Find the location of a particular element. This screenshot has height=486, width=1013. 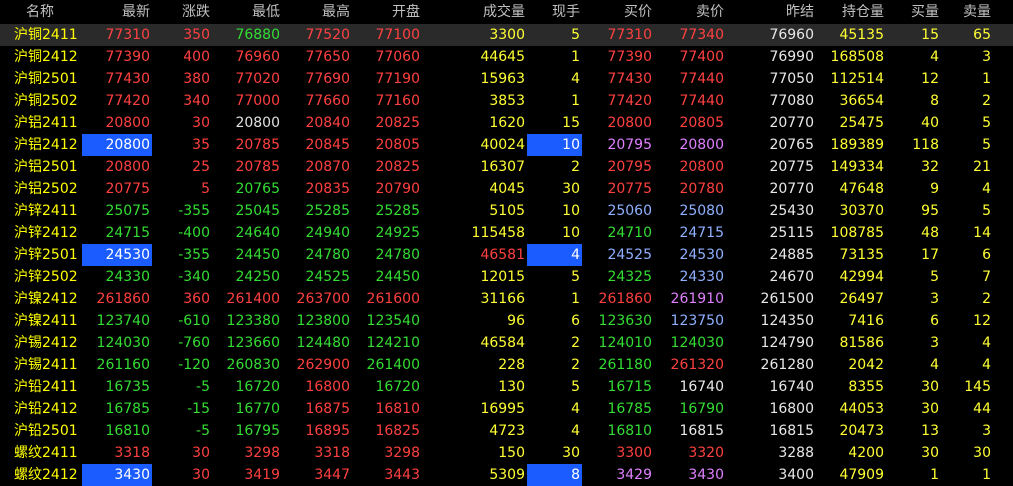

quote-bid-qty: 5 is located at coordinates (934, 277).